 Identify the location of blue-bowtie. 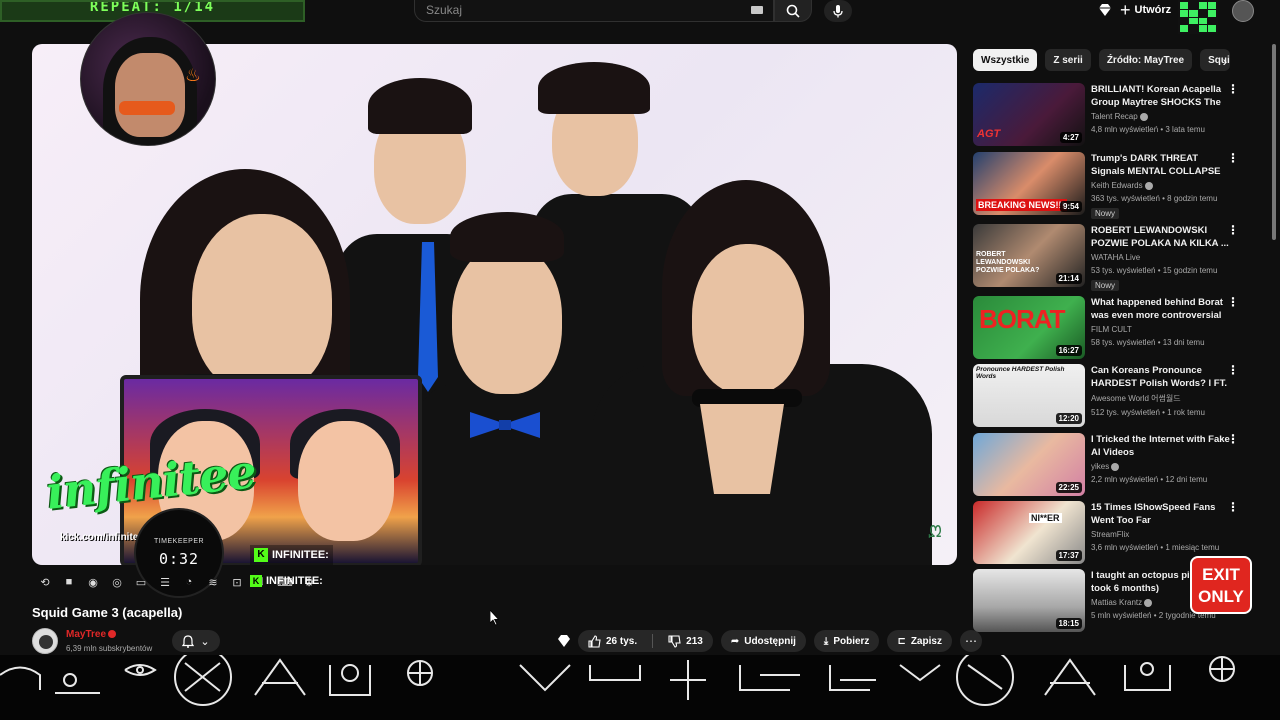
(505, 425).